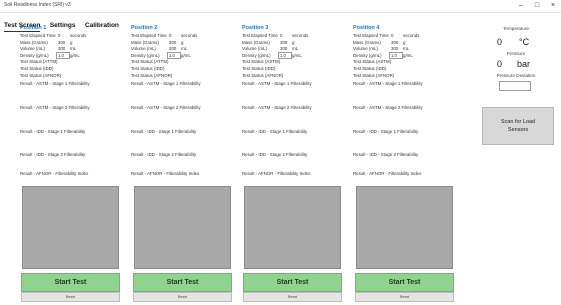 The height and width of the screenshot is (305, 561). I want to click on result-label: Result - ASTM - Stage 2 Filterability, so click(277, 108).